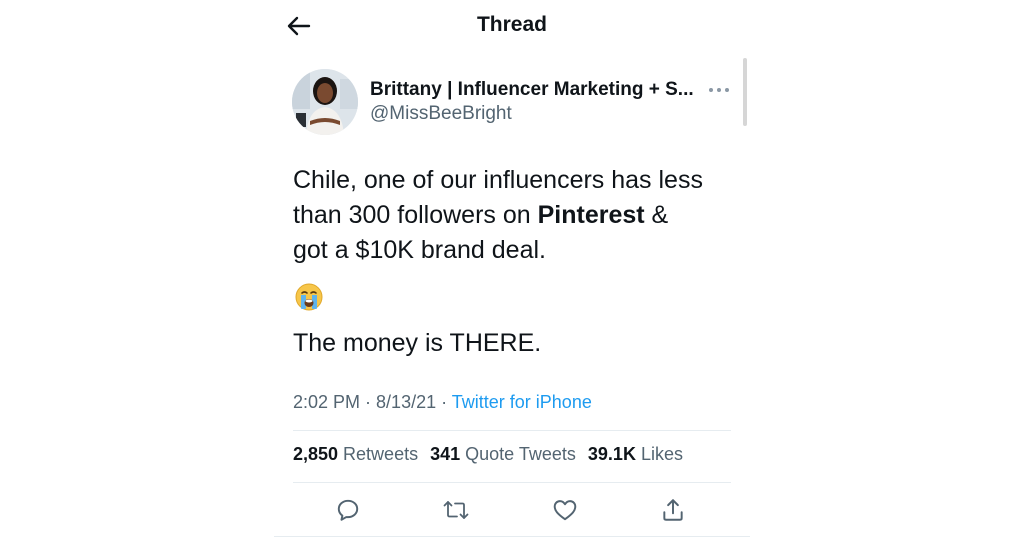  Describe the element at coordinates (415, 215) in the screenshot. I see `tweet-line-2-start: than 300 followers on` at that location.